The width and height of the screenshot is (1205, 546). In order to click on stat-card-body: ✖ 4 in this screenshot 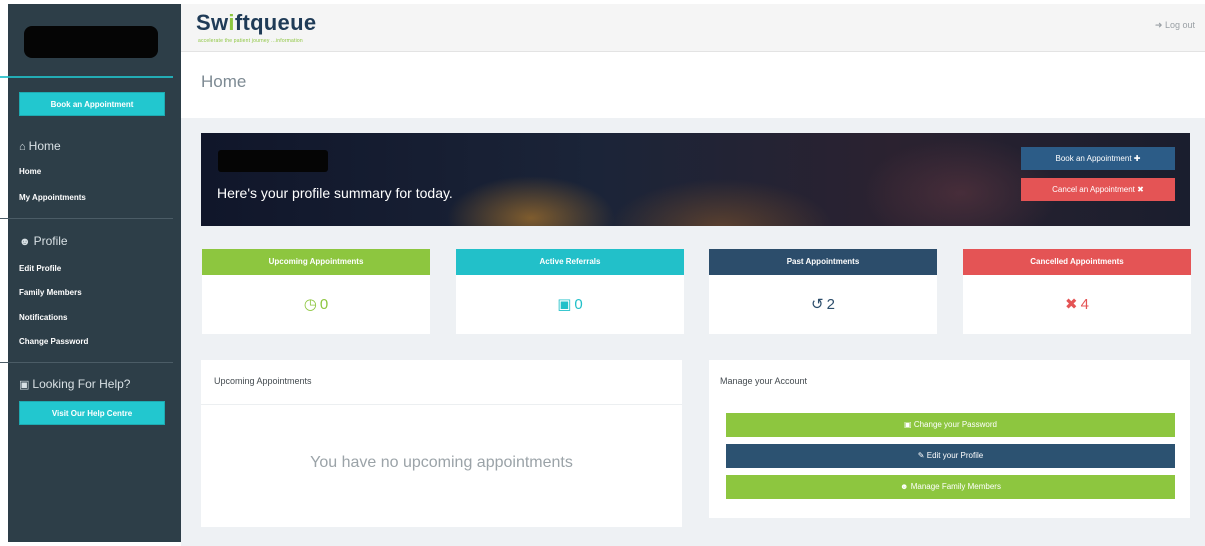, I will do `click(1077, 304)`.